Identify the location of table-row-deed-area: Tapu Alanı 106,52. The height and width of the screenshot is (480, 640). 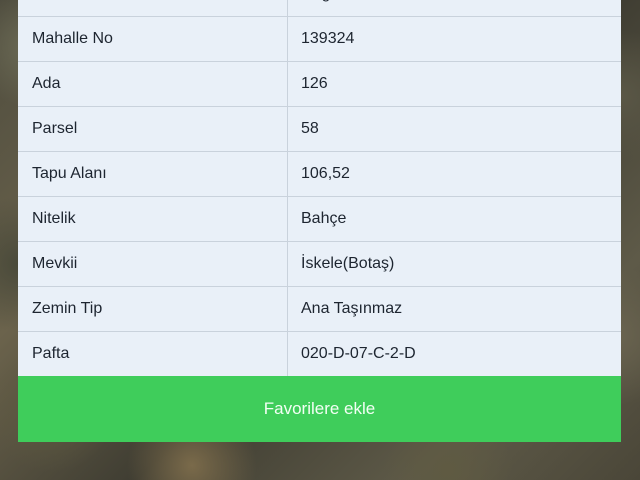
(319, 174).